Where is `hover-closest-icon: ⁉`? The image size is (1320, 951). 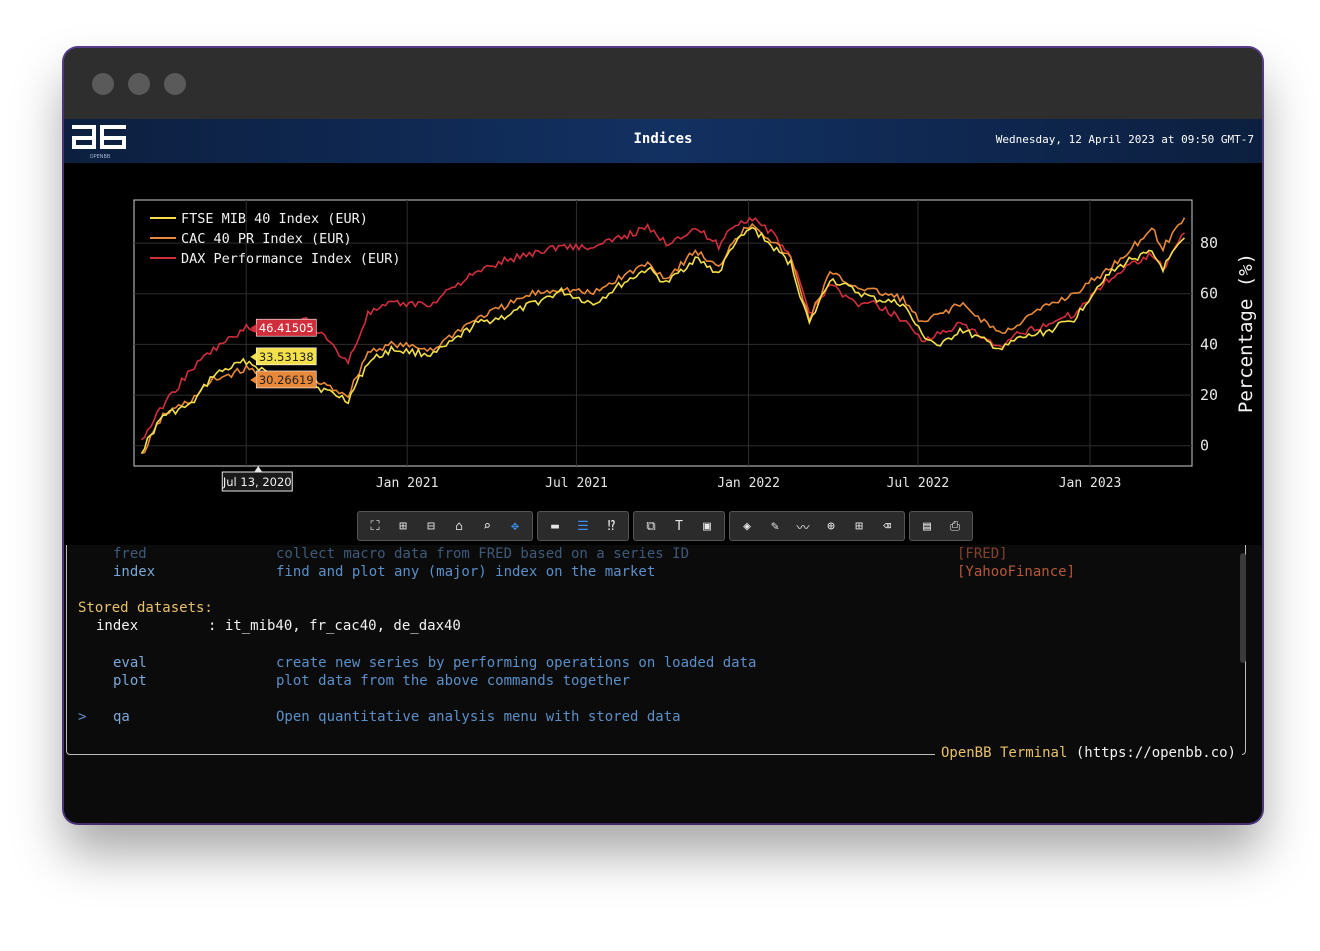 hover-closest-icon: ⁉ is located at coordinates (611, 526).